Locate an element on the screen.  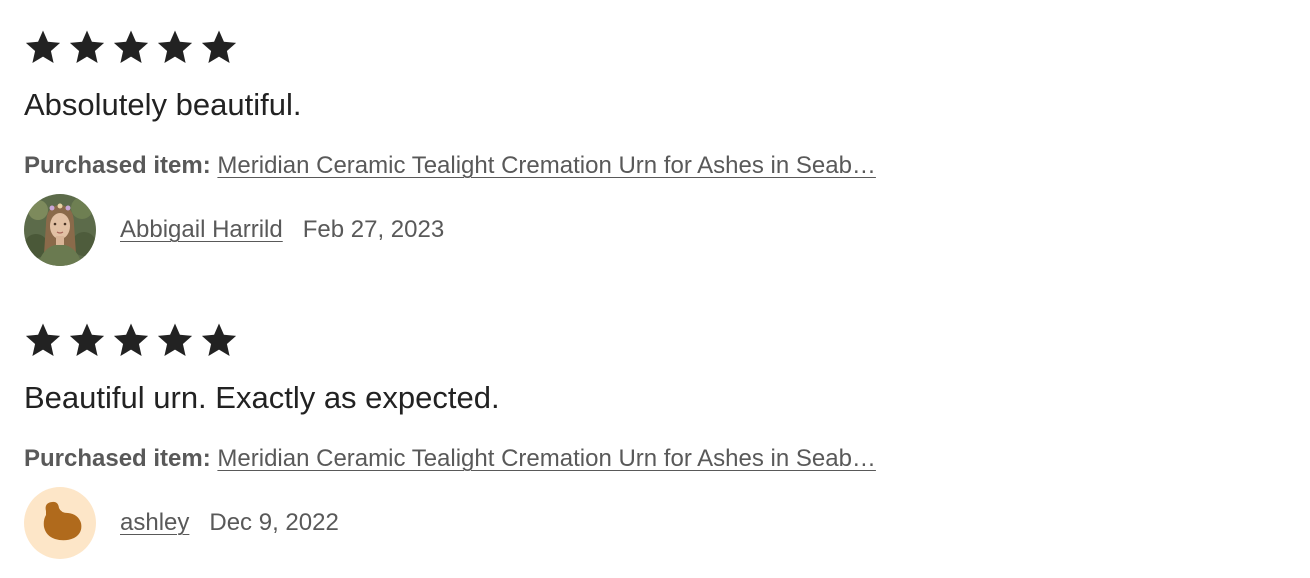
review-meta: Abbigail Harrild Feb 27, 2023 is located at coordinates (234, 230).